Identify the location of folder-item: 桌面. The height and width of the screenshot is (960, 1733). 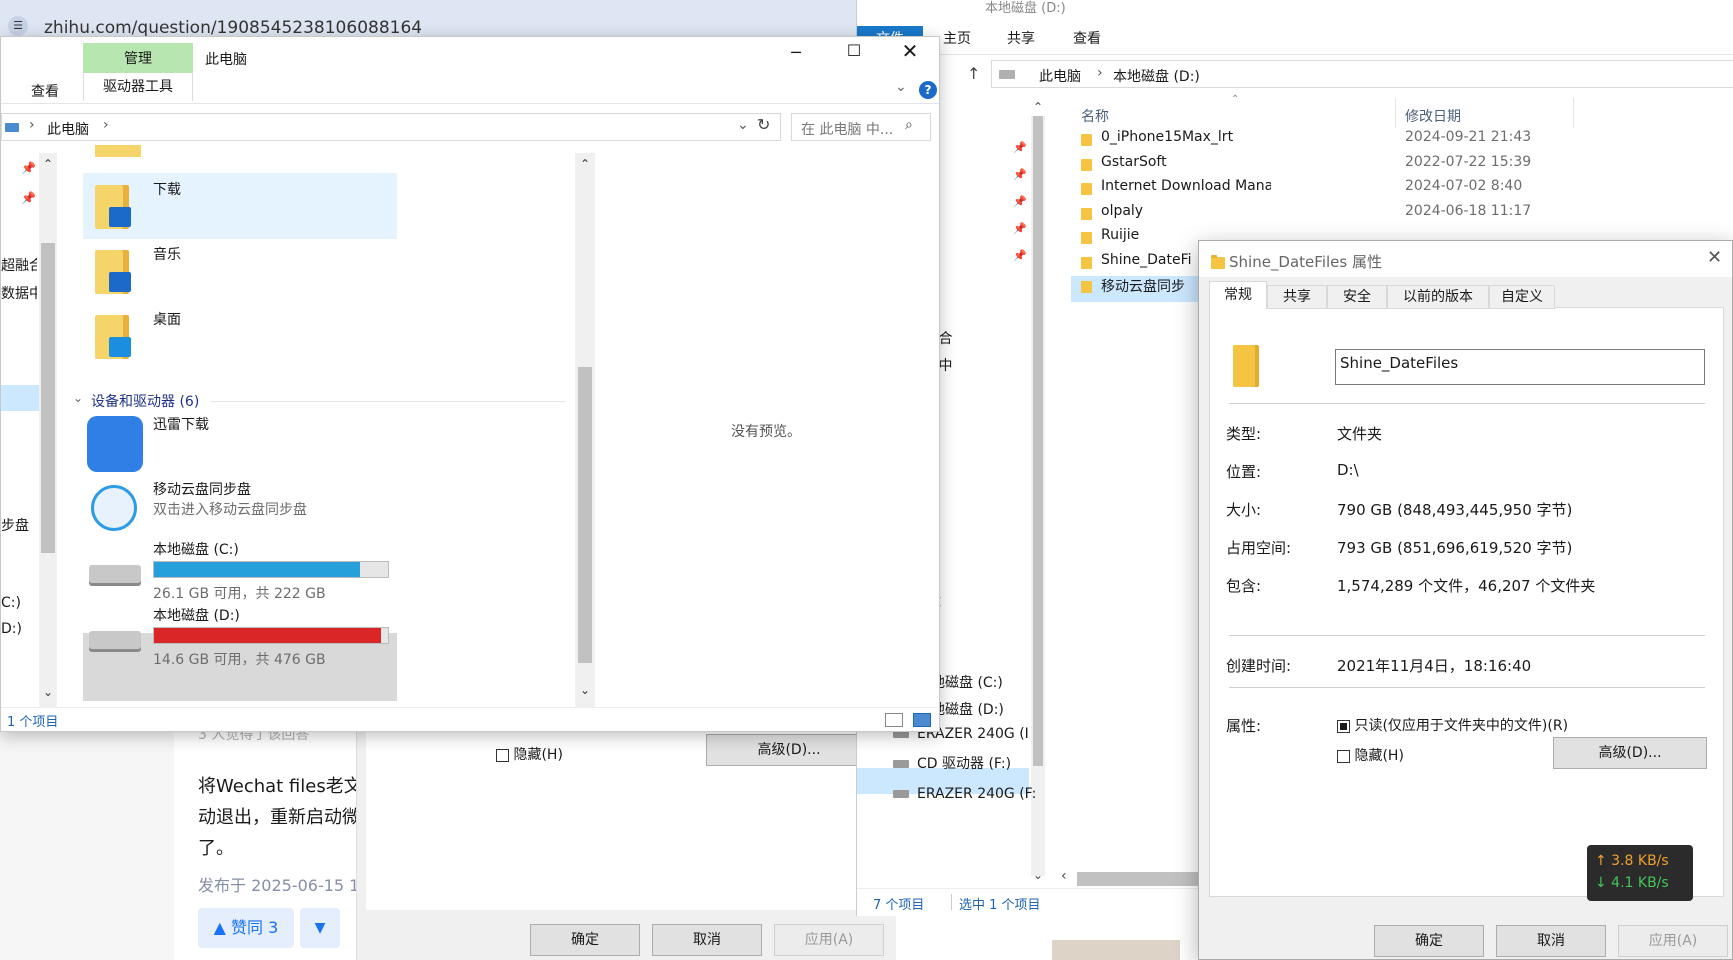
(240, 337).